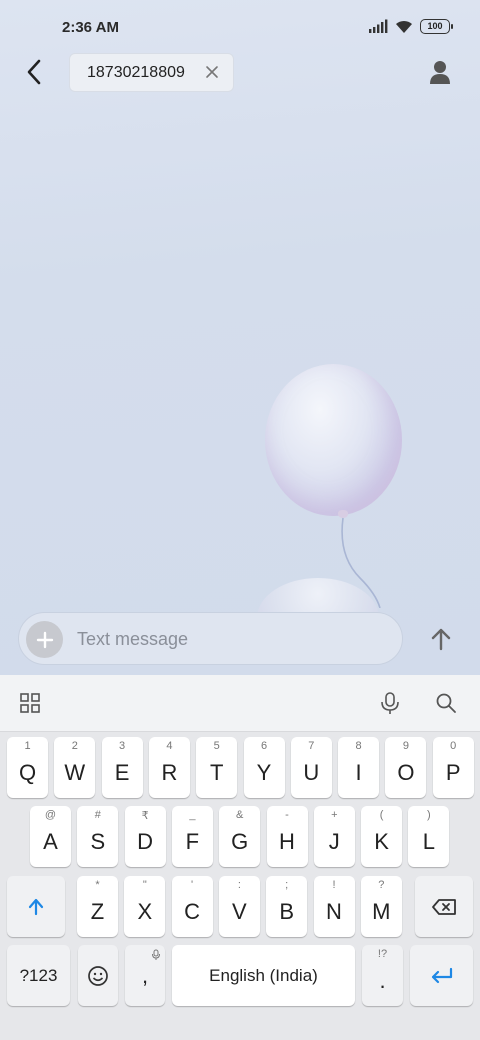 The image size is (480, 1040). What do you see at coordinates (98, 841) in the screenshot?
I see `key-label: S` at bounding box center [98, 841].